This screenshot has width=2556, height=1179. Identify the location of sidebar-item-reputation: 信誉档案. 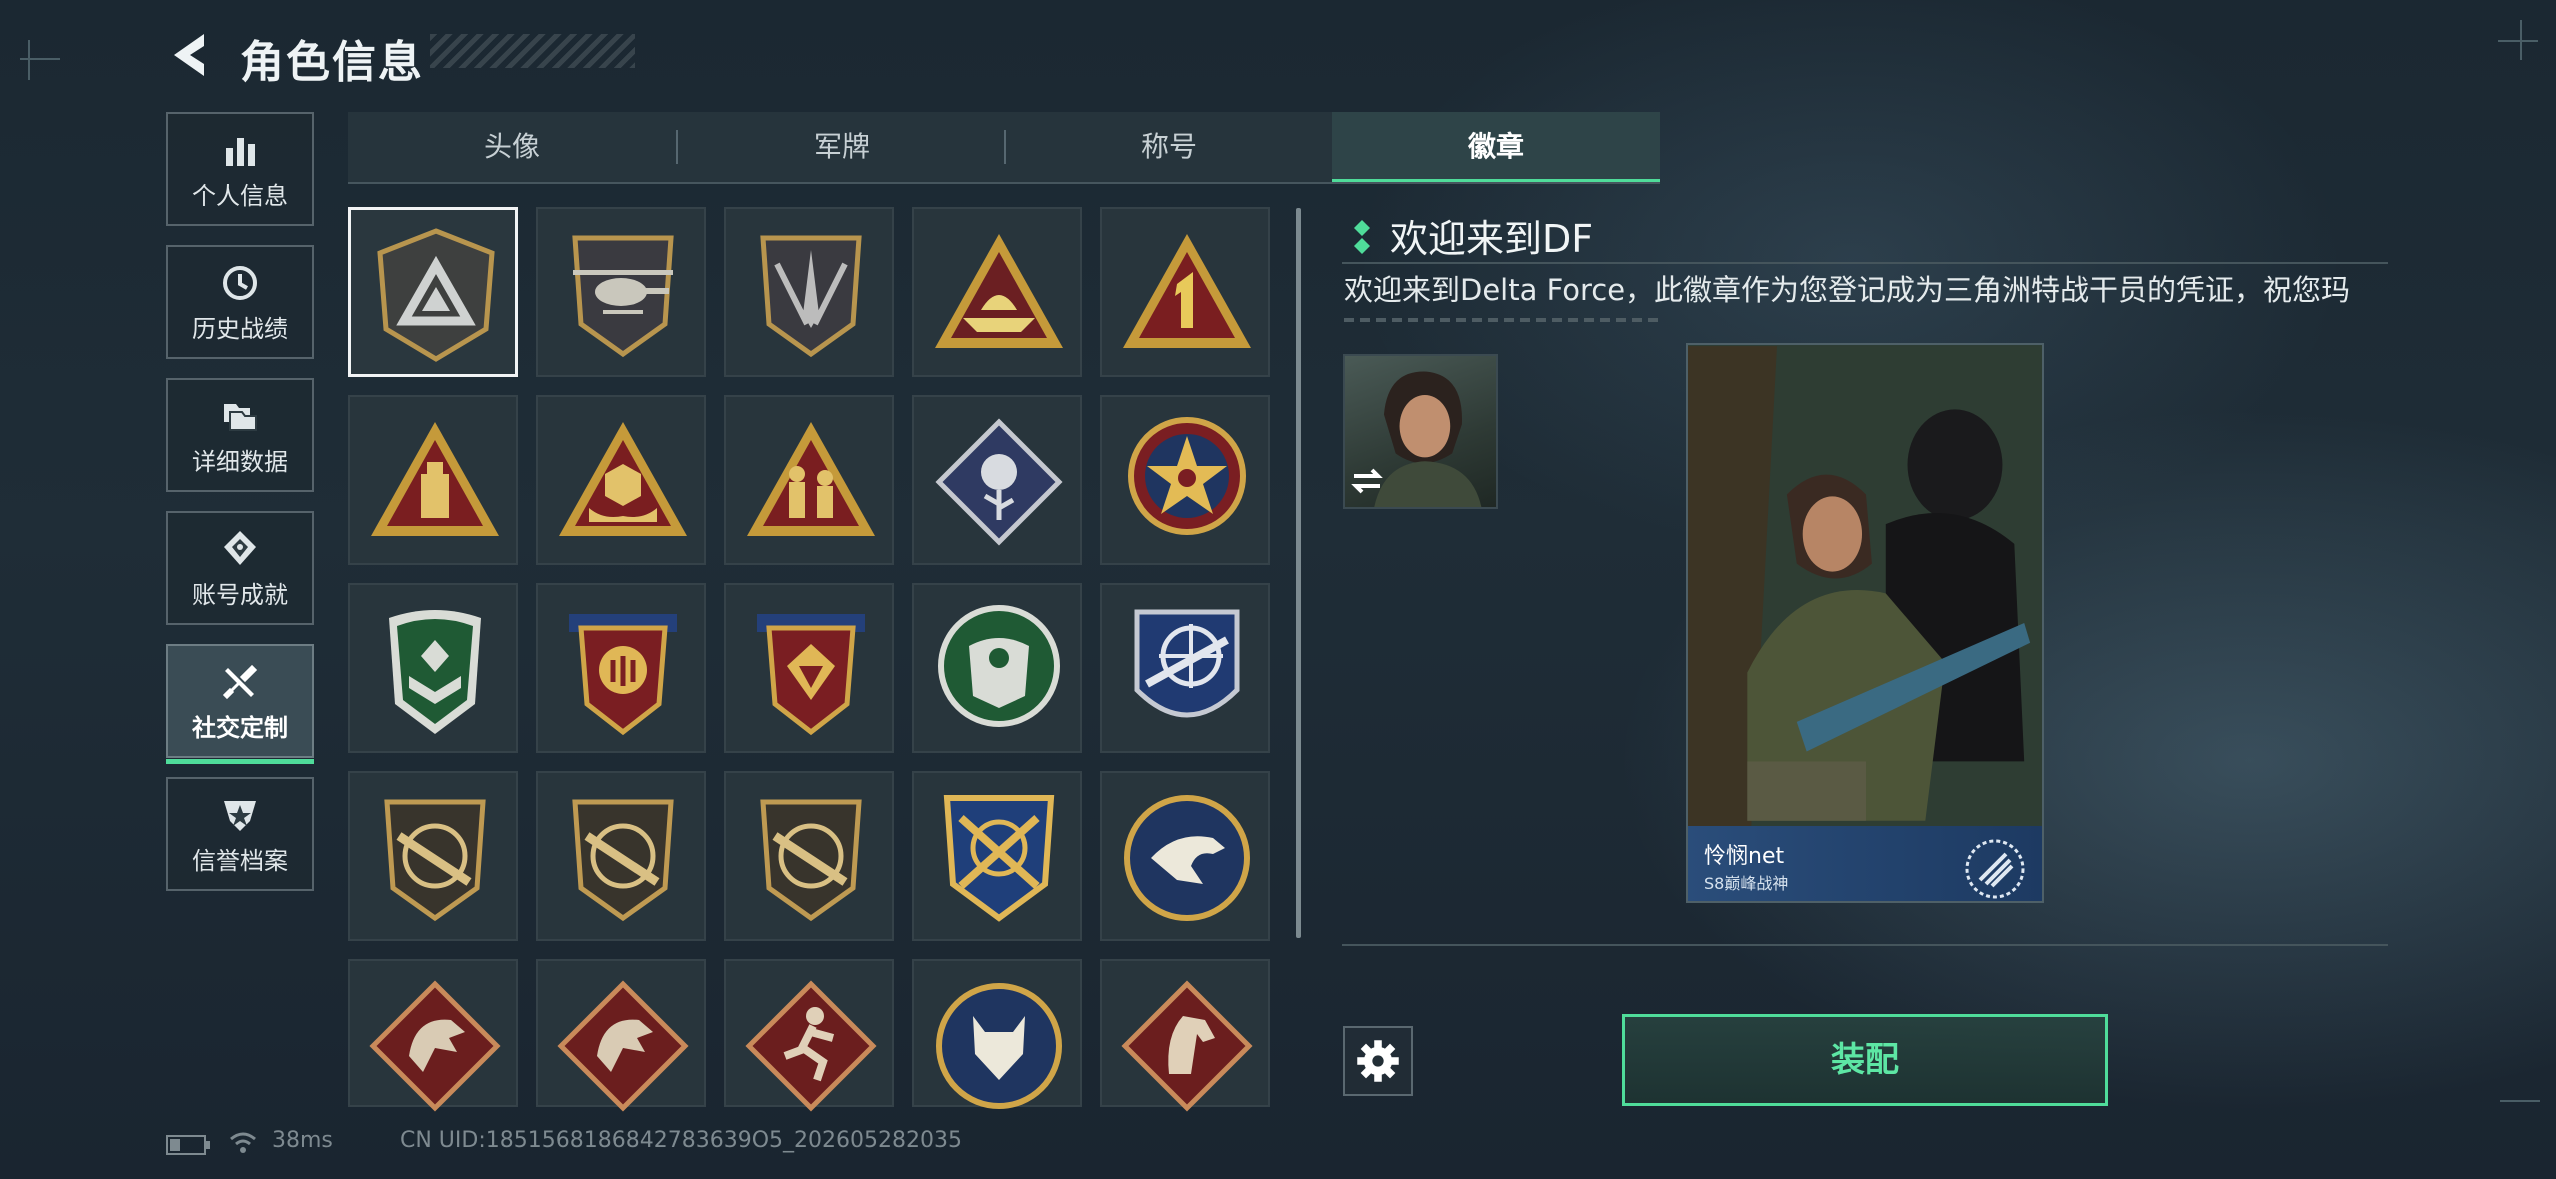
(240, 834).